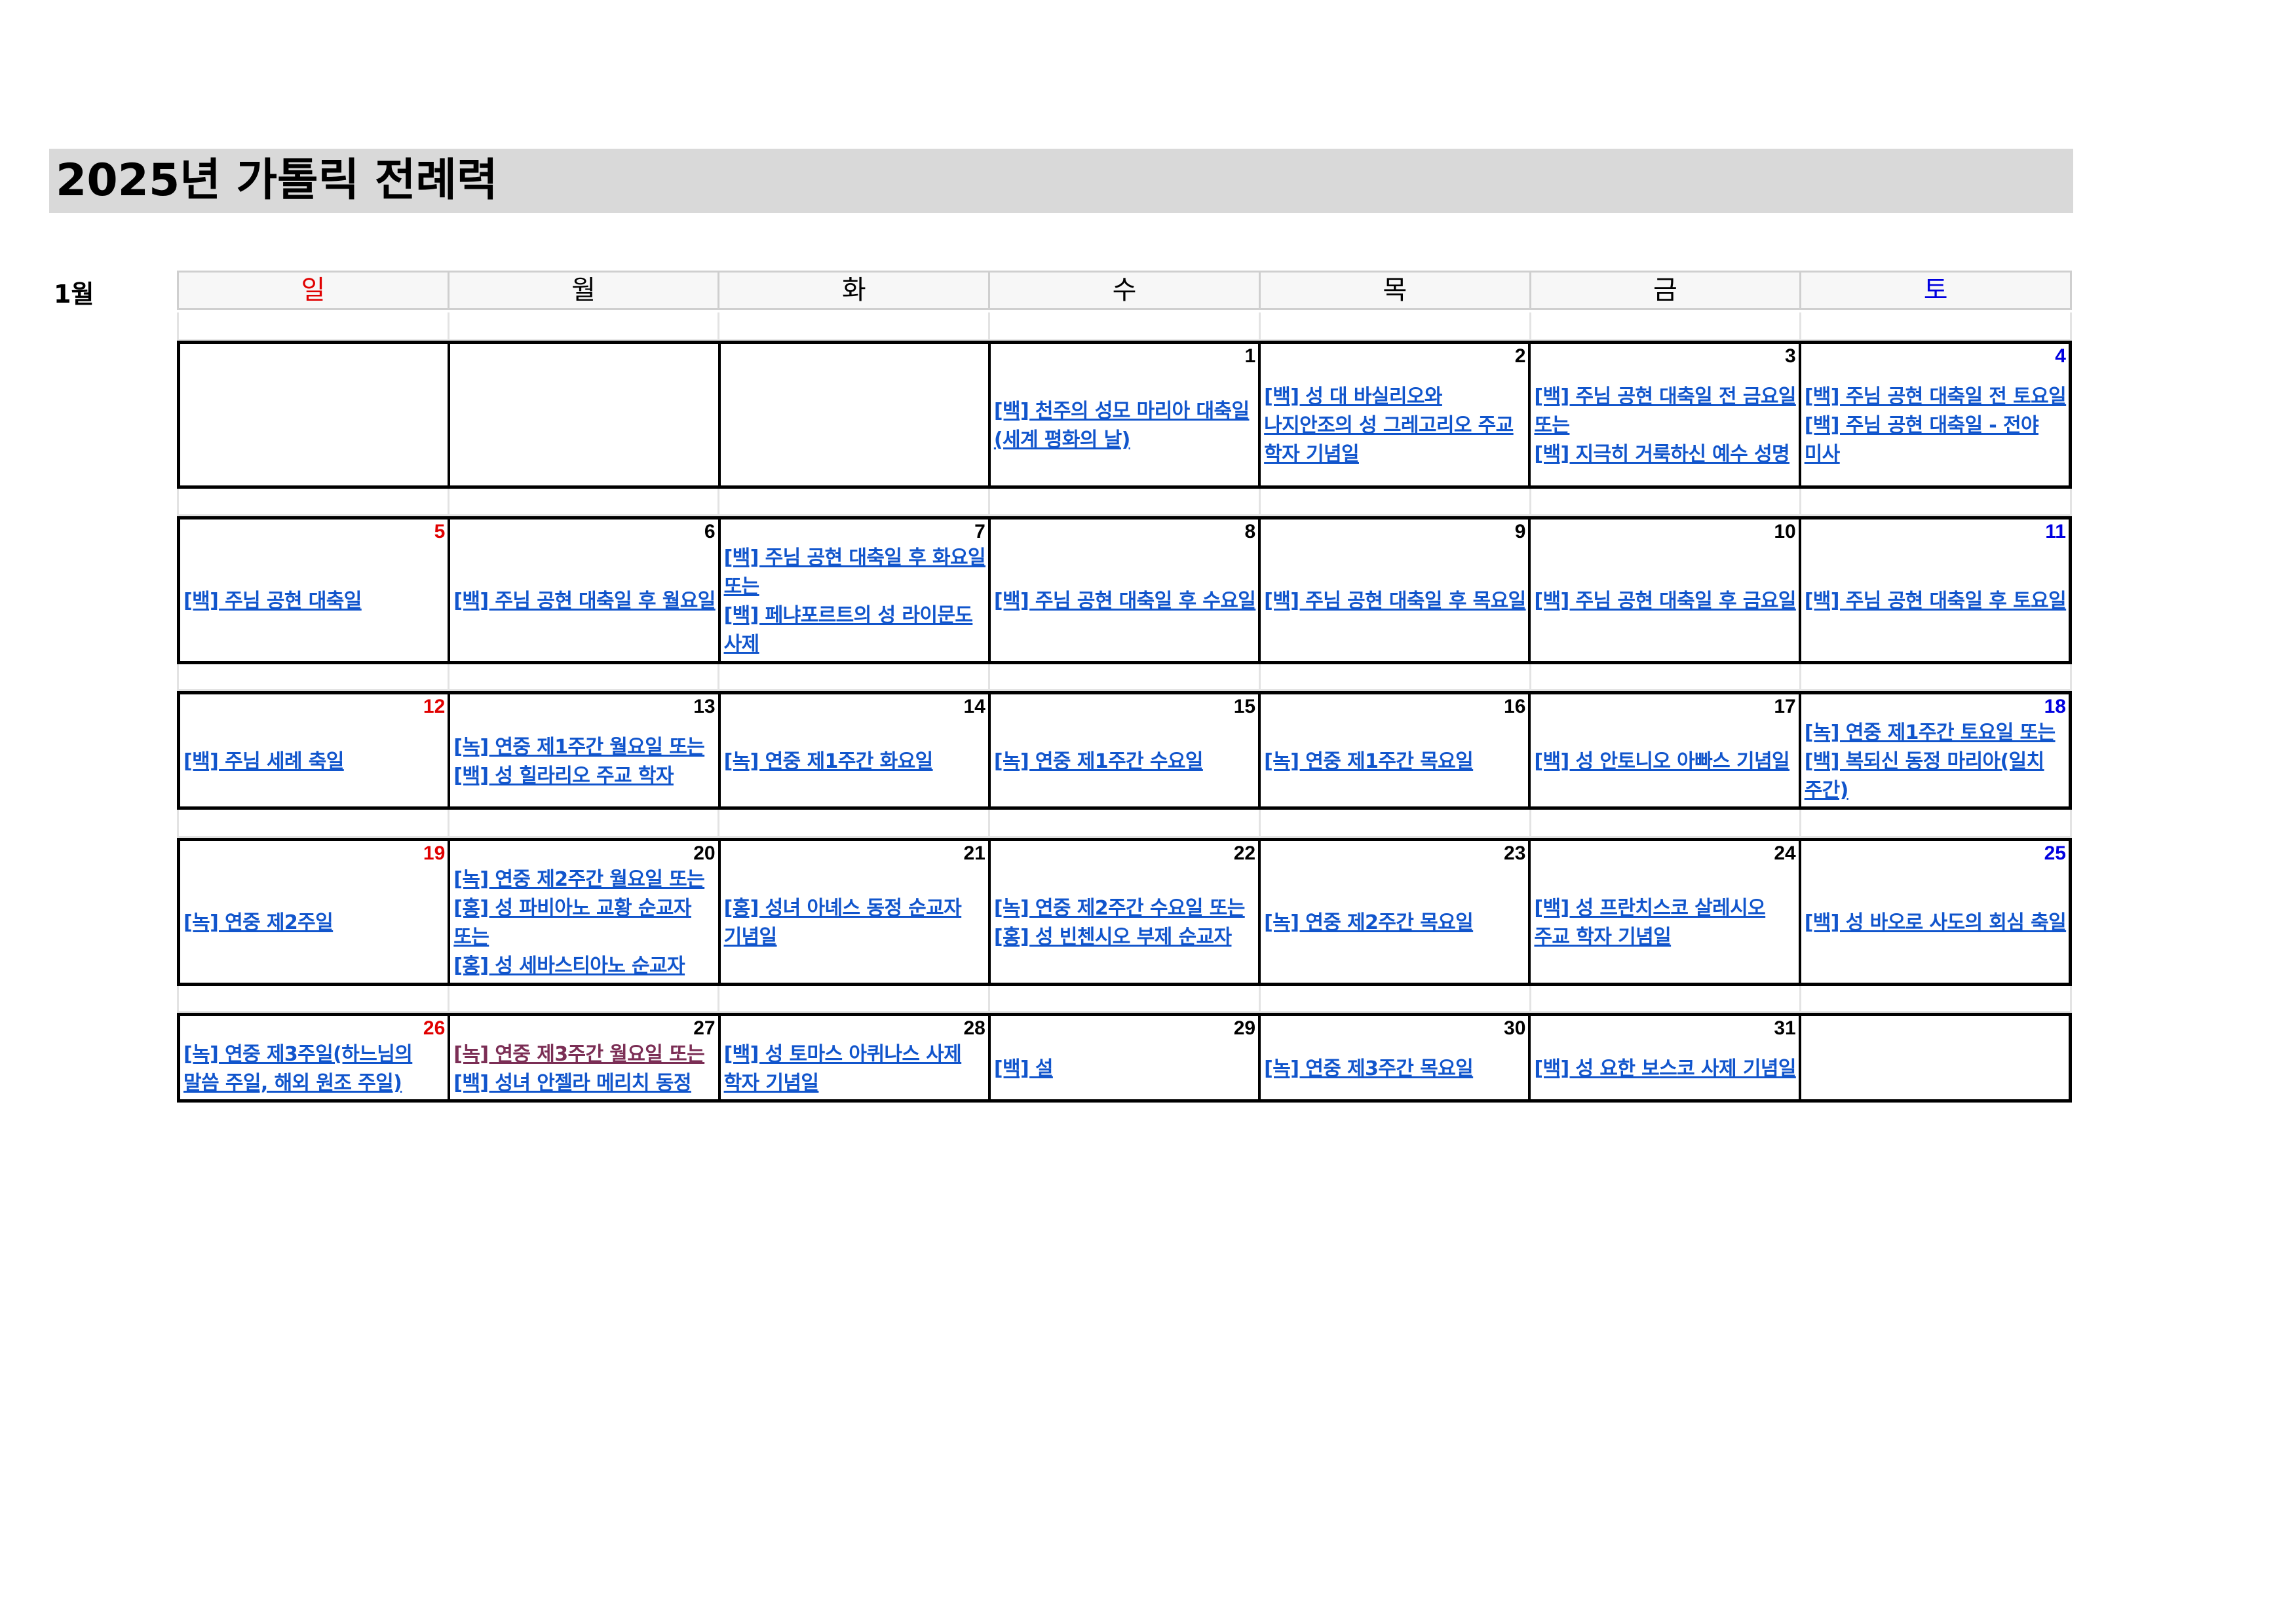  What do you see at coordinates (1244, 1028) in the screenshot?
I see `day-number: 29` at bounding box center [1244, 1028].